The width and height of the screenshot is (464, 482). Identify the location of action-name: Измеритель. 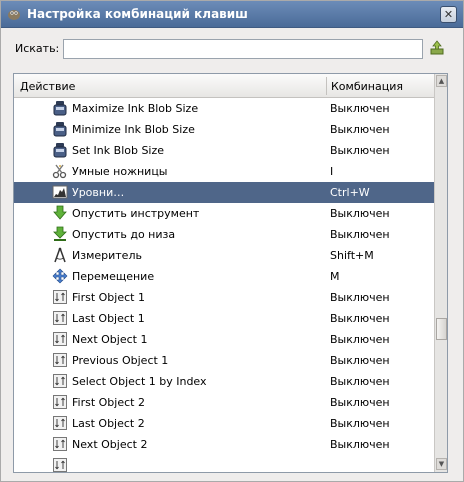
(107, 255).